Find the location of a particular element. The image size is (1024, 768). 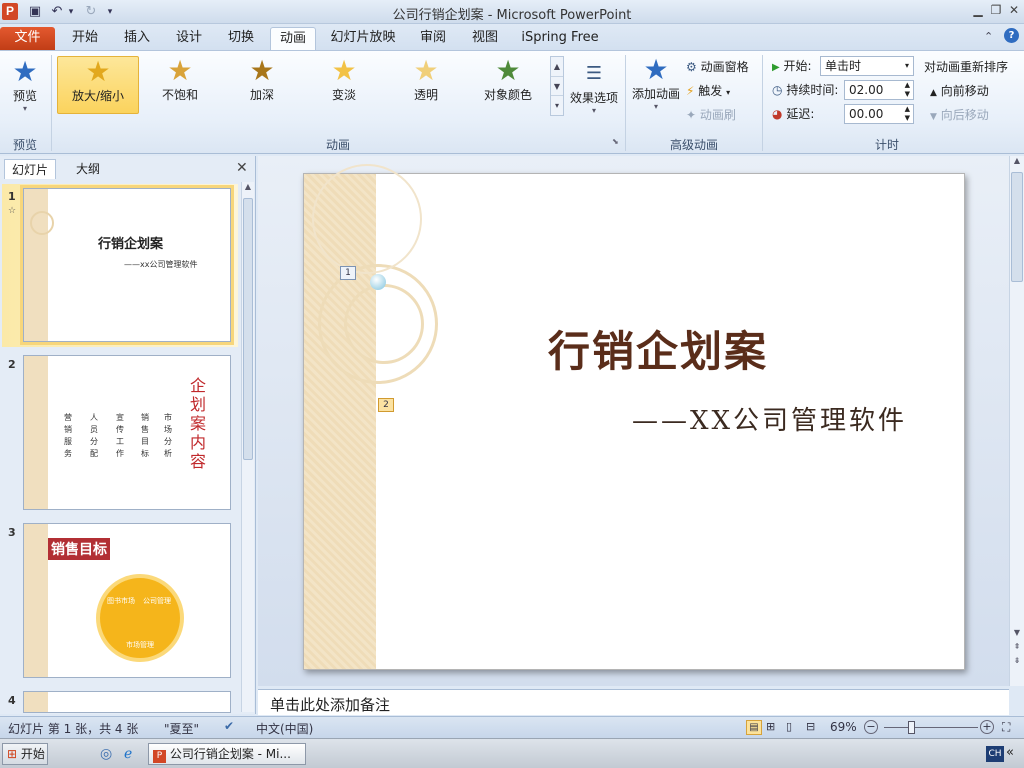

tab-file: 文件 is located at coordinates (27, 38).